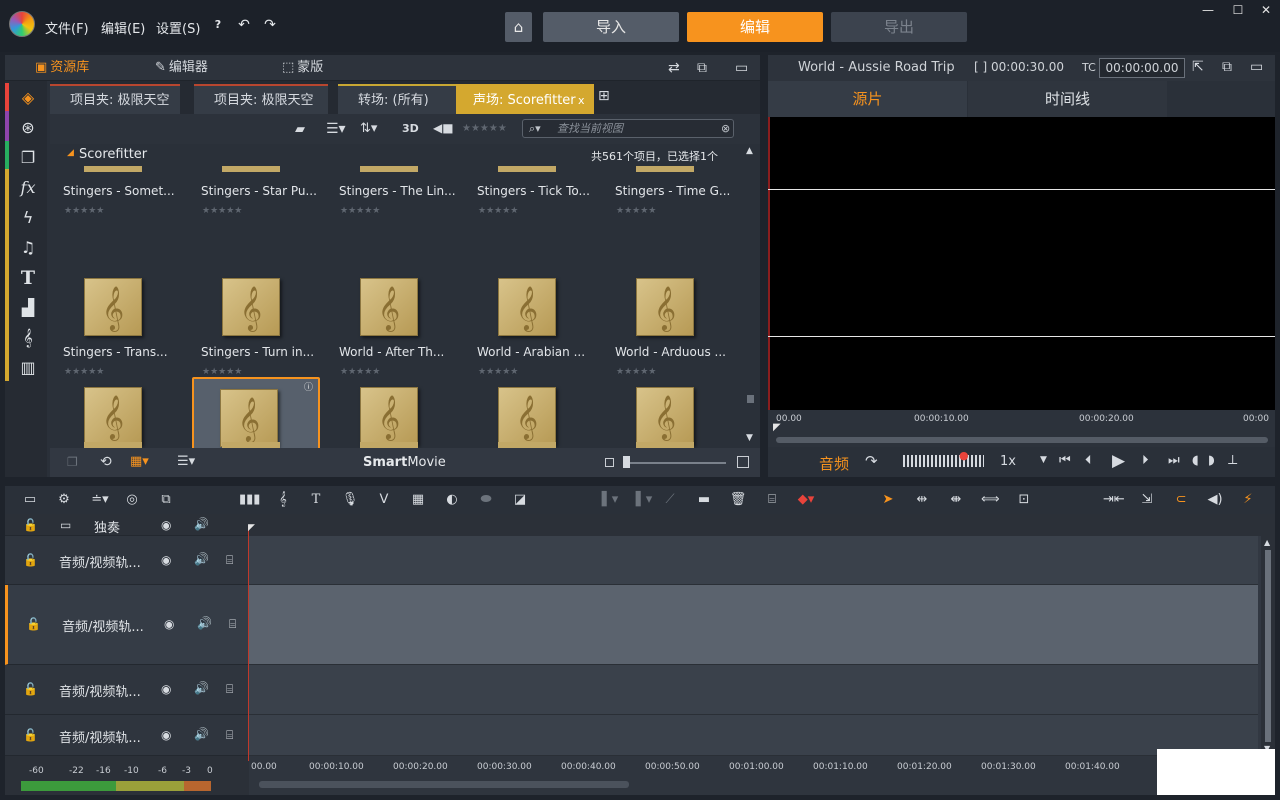 The width and height of the screenshot is (1280, 800). I want to click on montage-icon: ▟, so click(28, 308).